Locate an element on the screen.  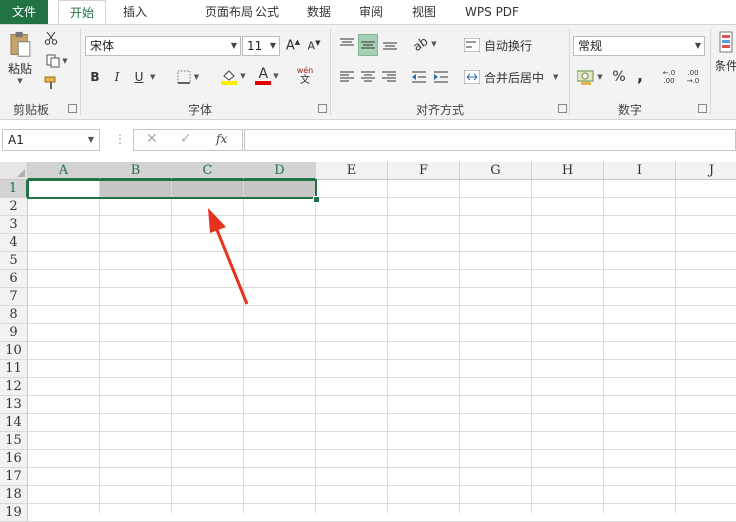
row-header: 14 is located at coordinates (14, 423).